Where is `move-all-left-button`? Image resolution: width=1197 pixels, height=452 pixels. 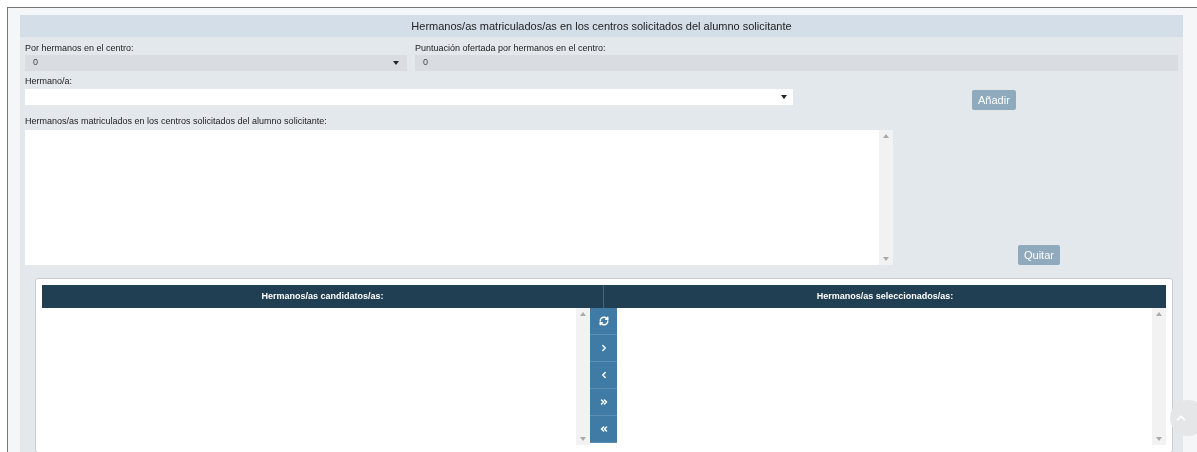 move-all-left-button is located at coordinates (603, 429).